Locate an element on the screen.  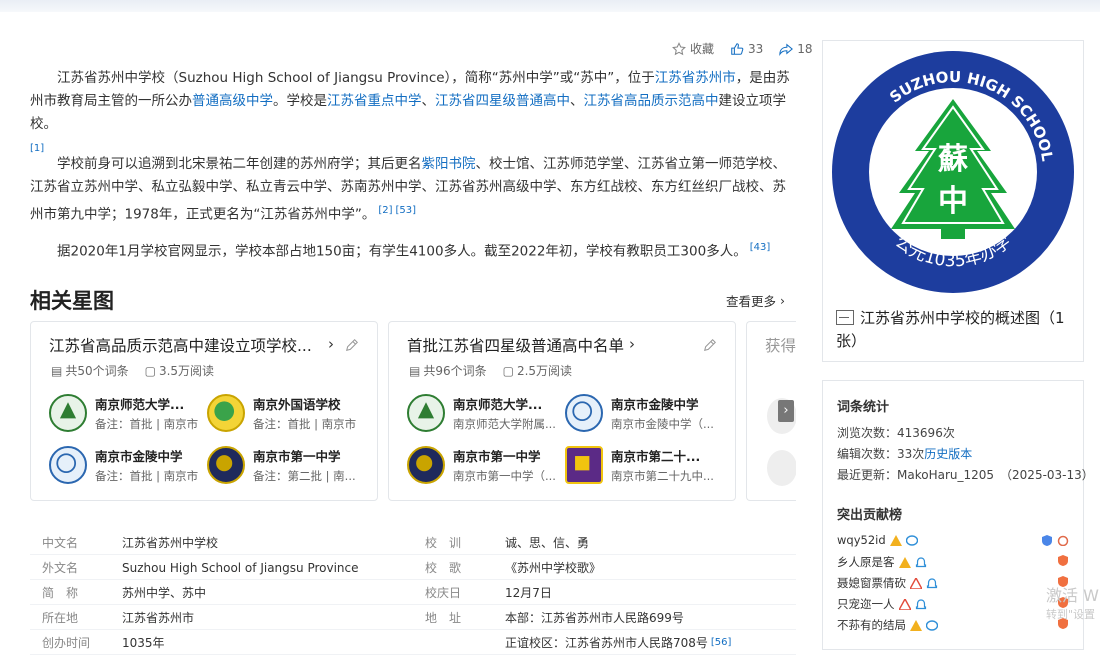
collect-label: 收藏 is located at coordinates (702, 49).